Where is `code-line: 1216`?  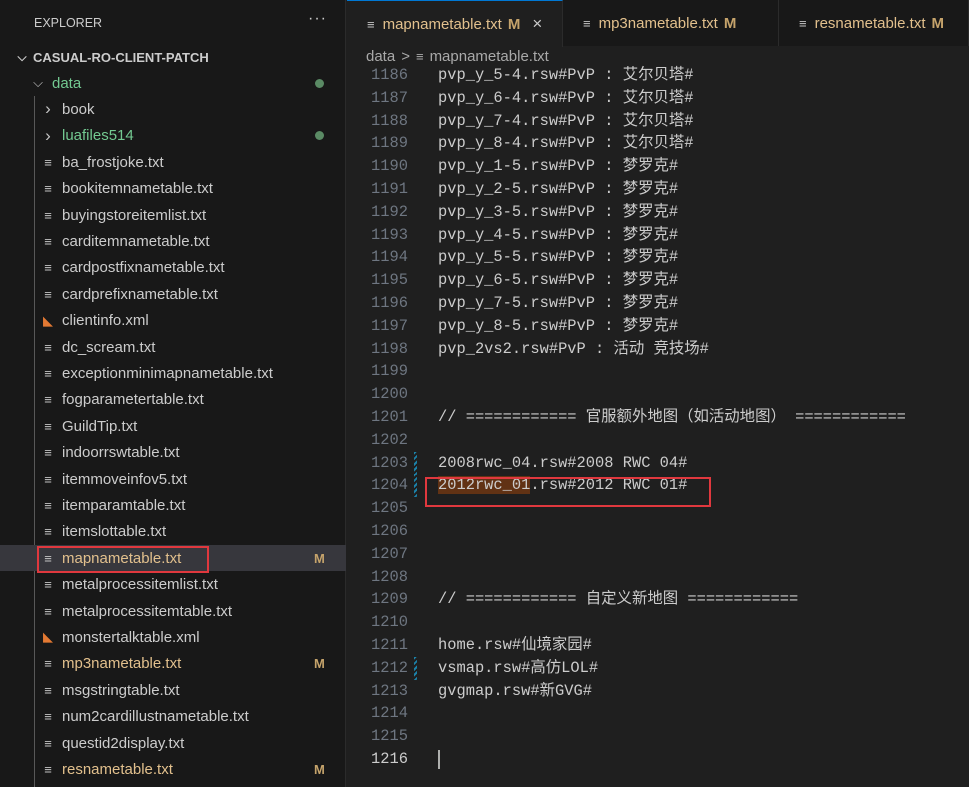
code-line: 1216 is located at coordinates (658, 759).